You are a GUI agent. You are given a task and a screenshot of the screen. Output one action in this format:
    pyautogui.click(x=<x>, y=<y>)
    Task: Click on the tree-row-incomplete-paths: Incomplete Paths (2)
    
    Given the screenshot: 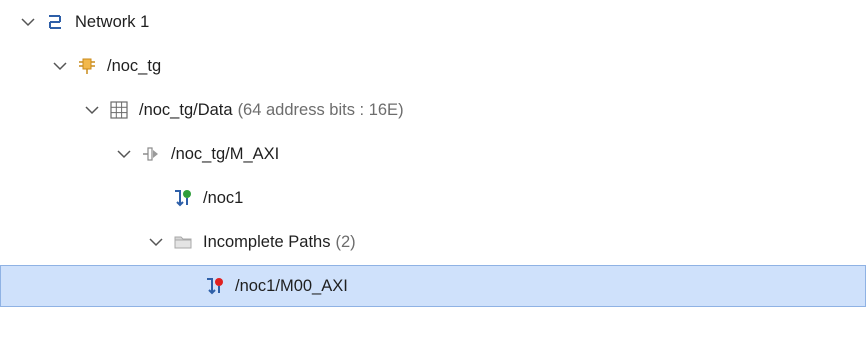 What is the action you would take?
    pyautogui.click(x=433, y=242)
    